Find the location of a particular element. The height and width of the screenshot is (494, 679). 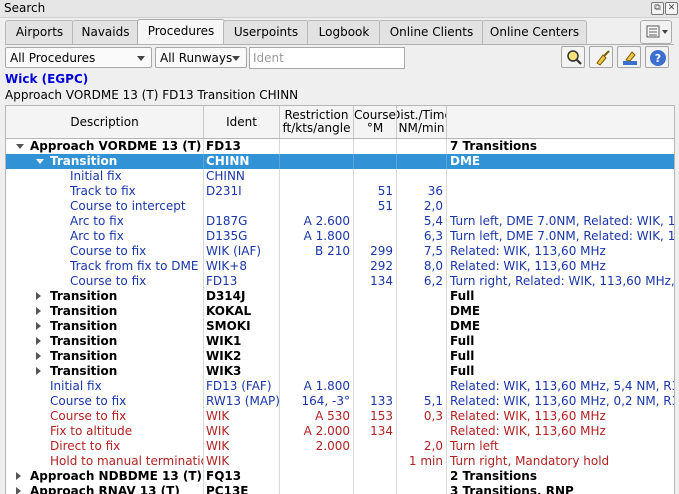

eraser-icon is located at coordinates (630, 58).